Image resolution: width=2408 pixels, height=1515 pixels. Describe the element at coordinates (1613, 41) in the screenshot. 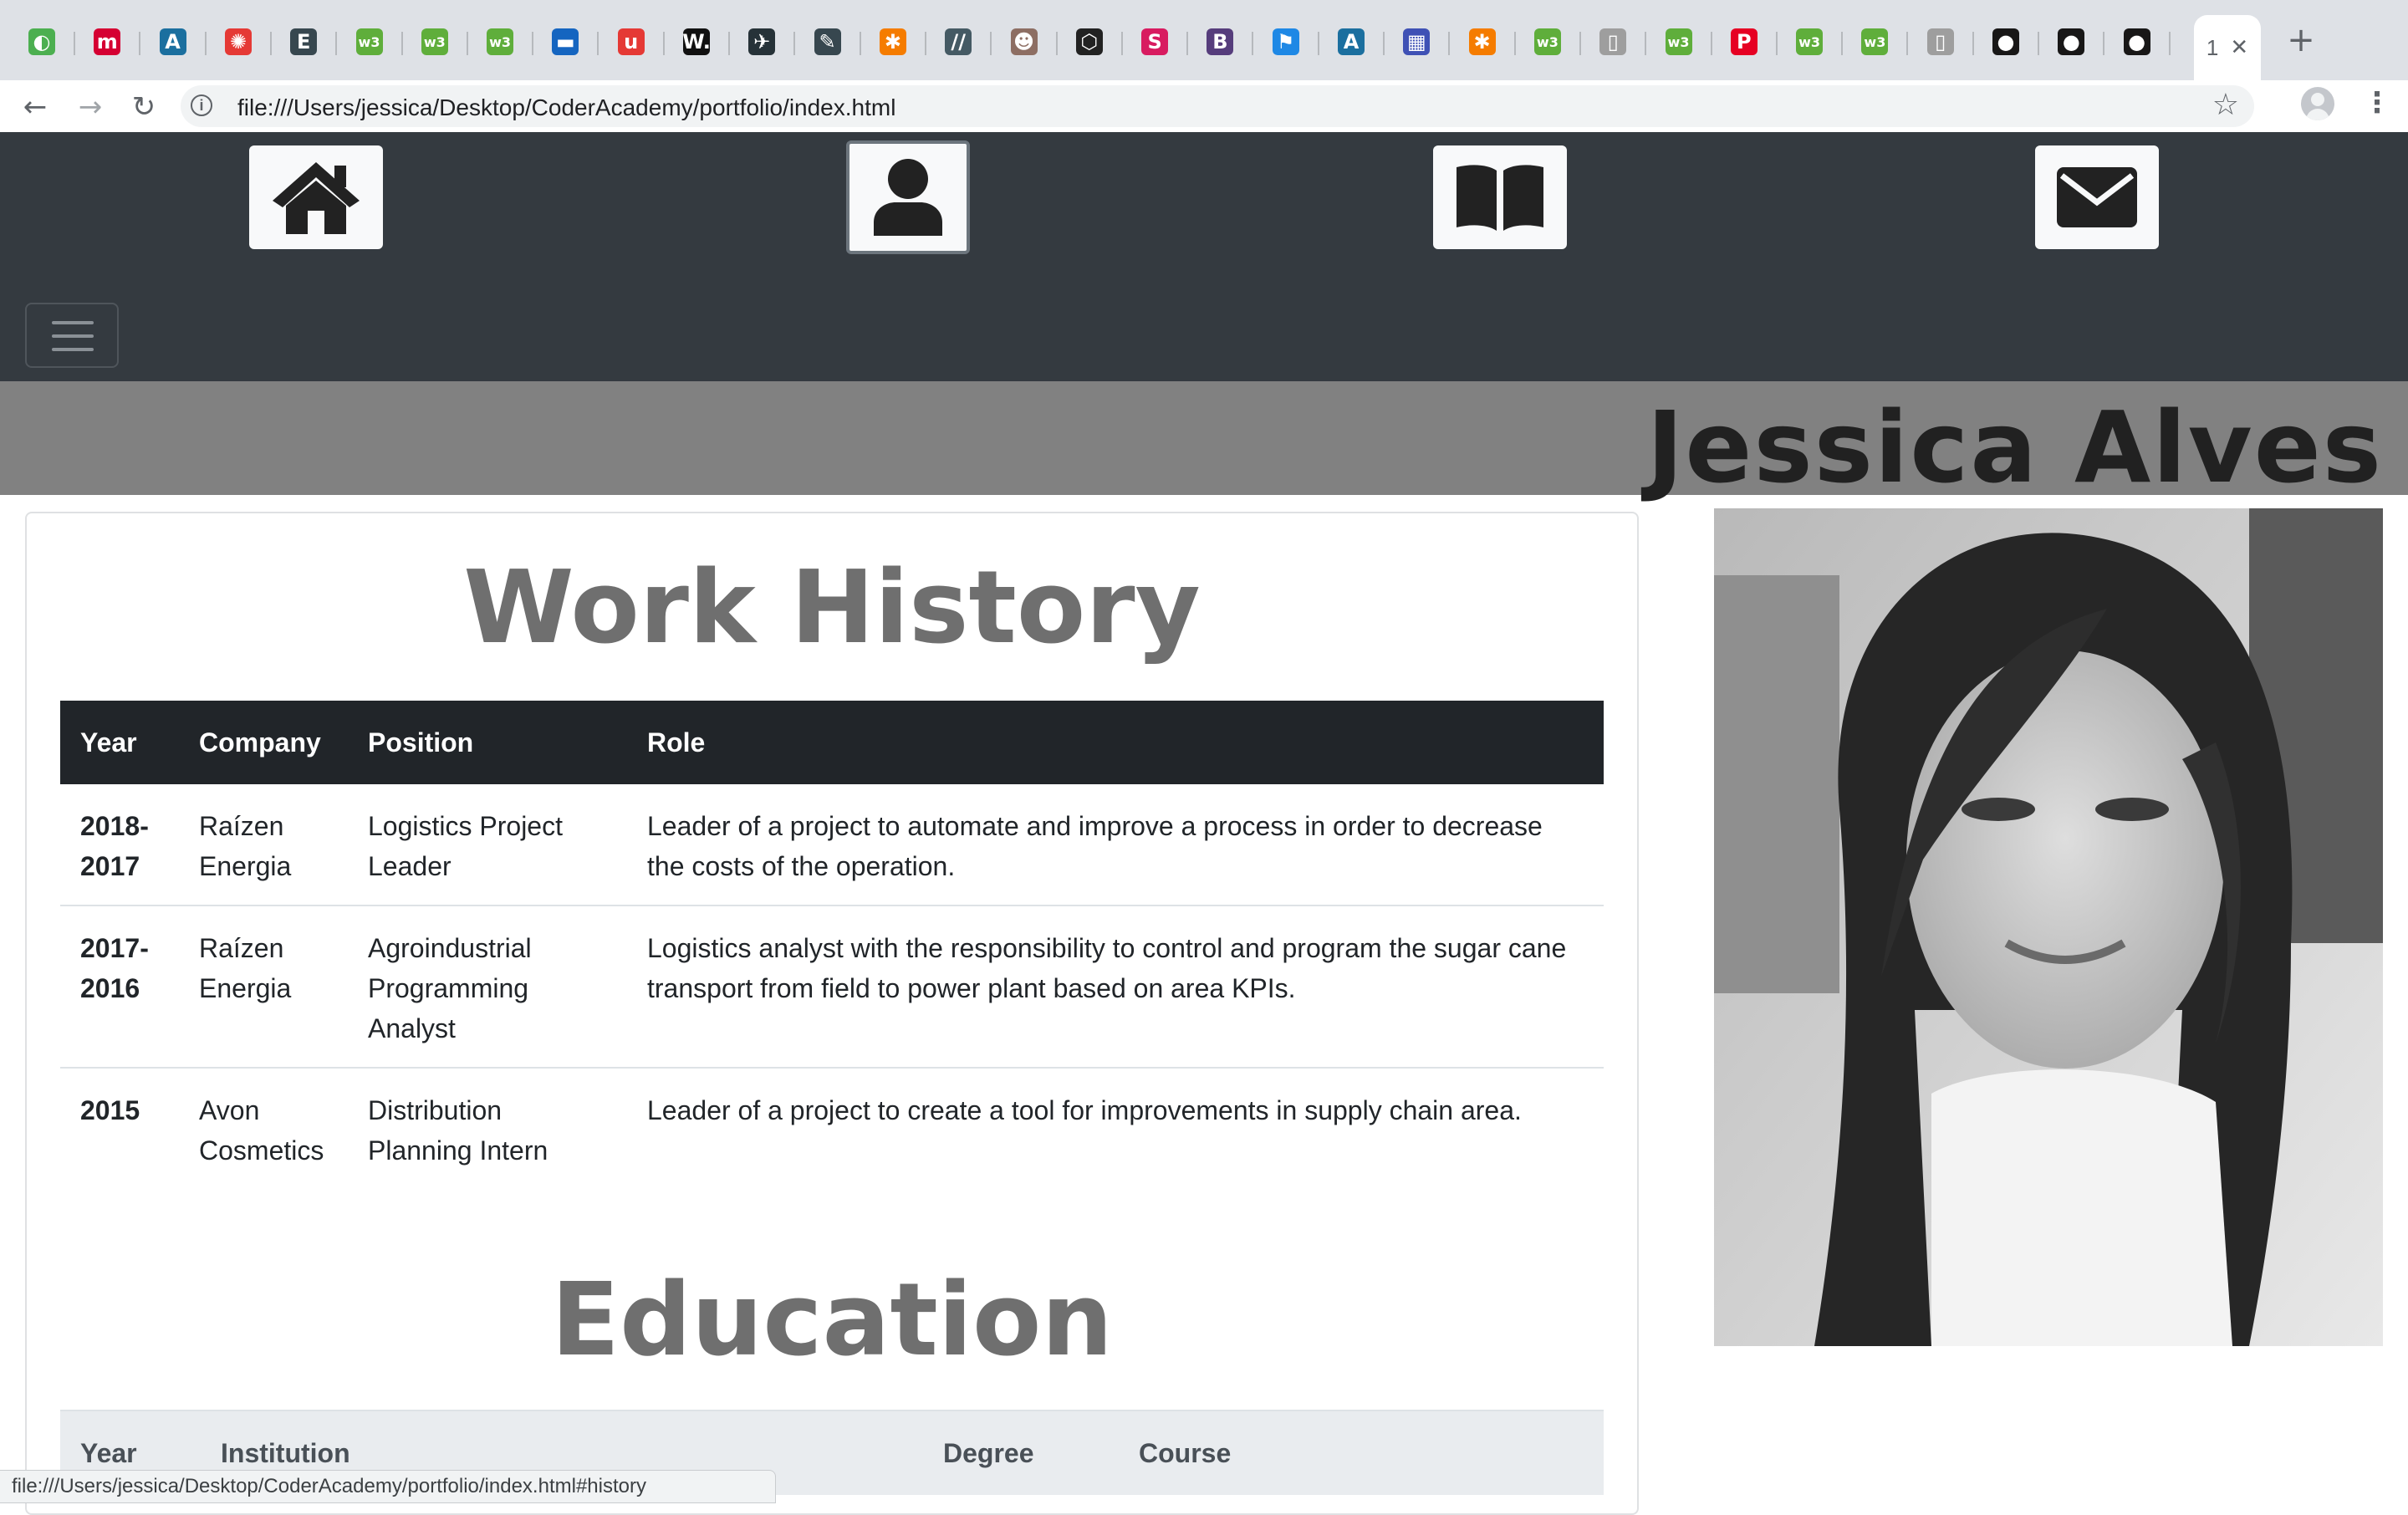

I see `file-icon: ▯` at that location.